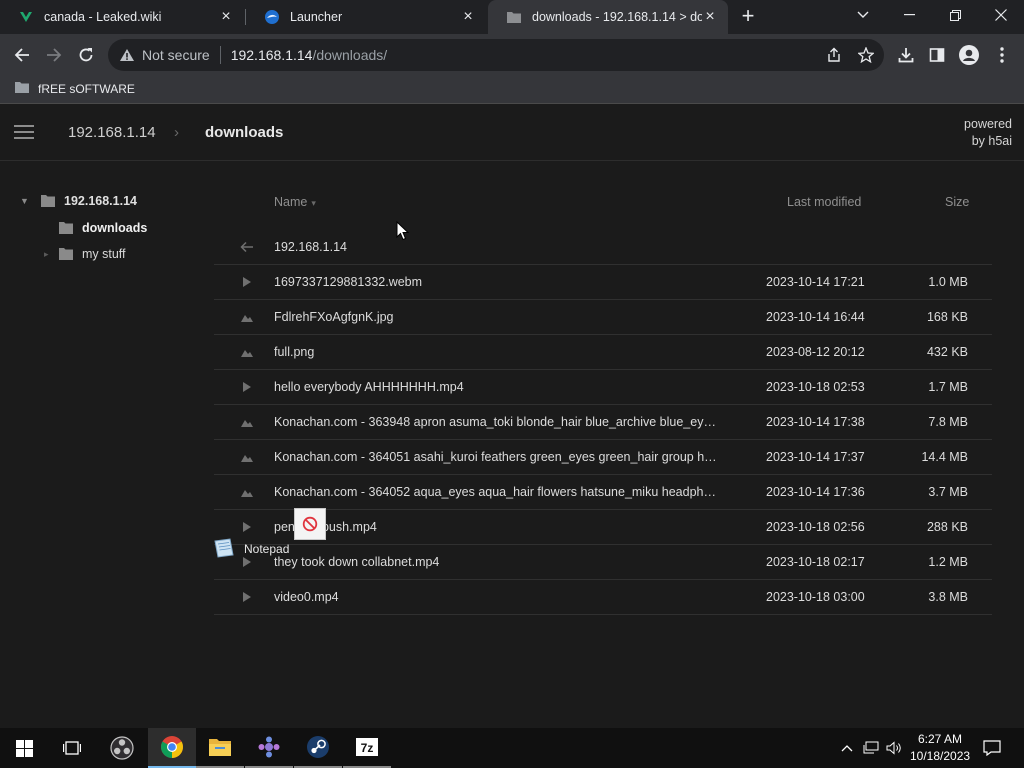 This screenshot has width=1024, height=768. I want to click on file-modified: 2023-10-14 17:38, so click(815, 422).